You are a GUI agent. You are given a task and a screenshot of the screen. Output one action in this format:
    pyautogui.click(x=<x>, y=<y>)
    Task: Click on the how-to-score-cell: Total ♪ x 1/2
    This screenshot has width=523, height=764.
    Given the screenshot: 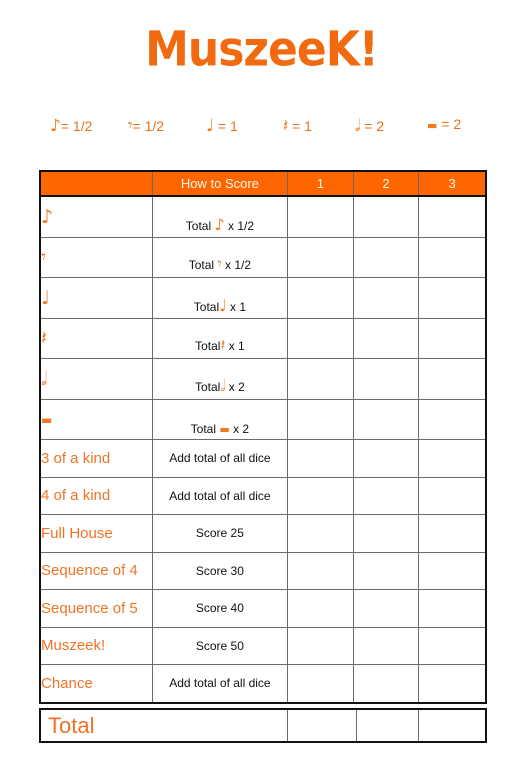 What is the action you would take?
    pyautogui.click(x=220, y=216)
    